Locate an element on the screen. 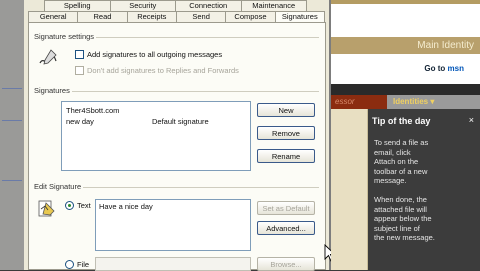  identities-dropdown: Identities ▾ is located at coordinates (433, 102).